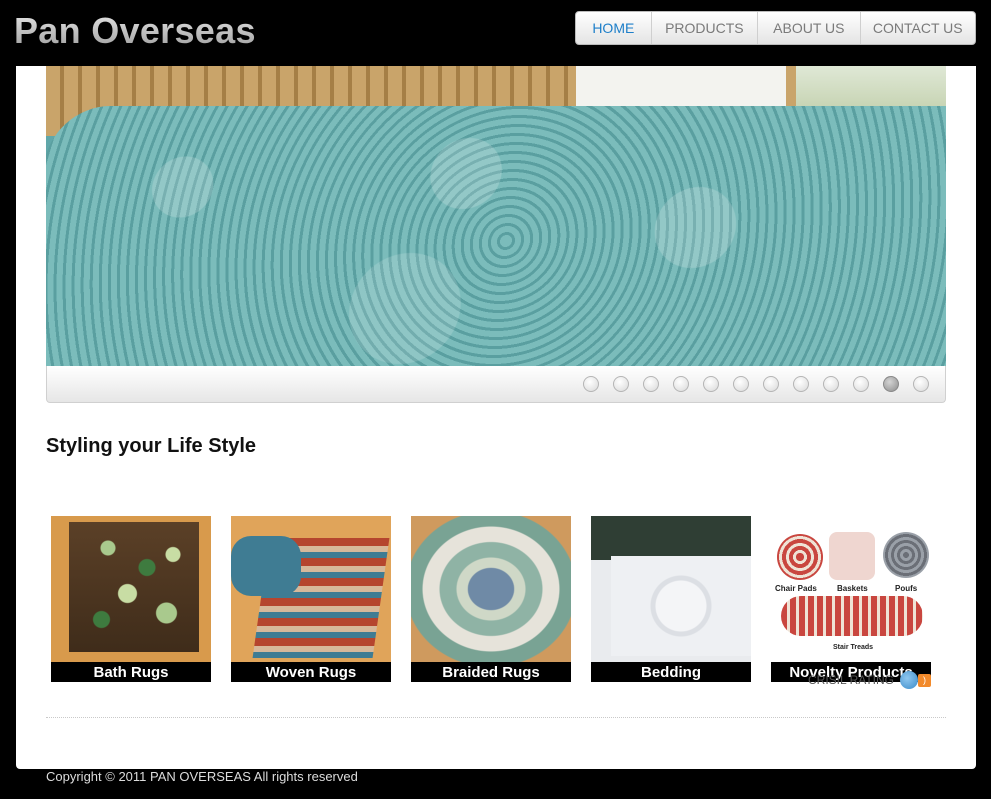 Image resolution: width=991 pixels, height=799 pixels. I want to click on novelty-sublabel: Baskets, so click(852, 588).